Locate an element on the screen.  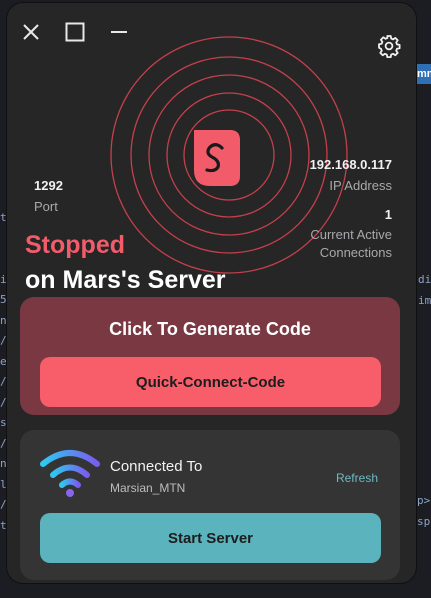
port-value: 1292 is located at coordinates (48, 185).